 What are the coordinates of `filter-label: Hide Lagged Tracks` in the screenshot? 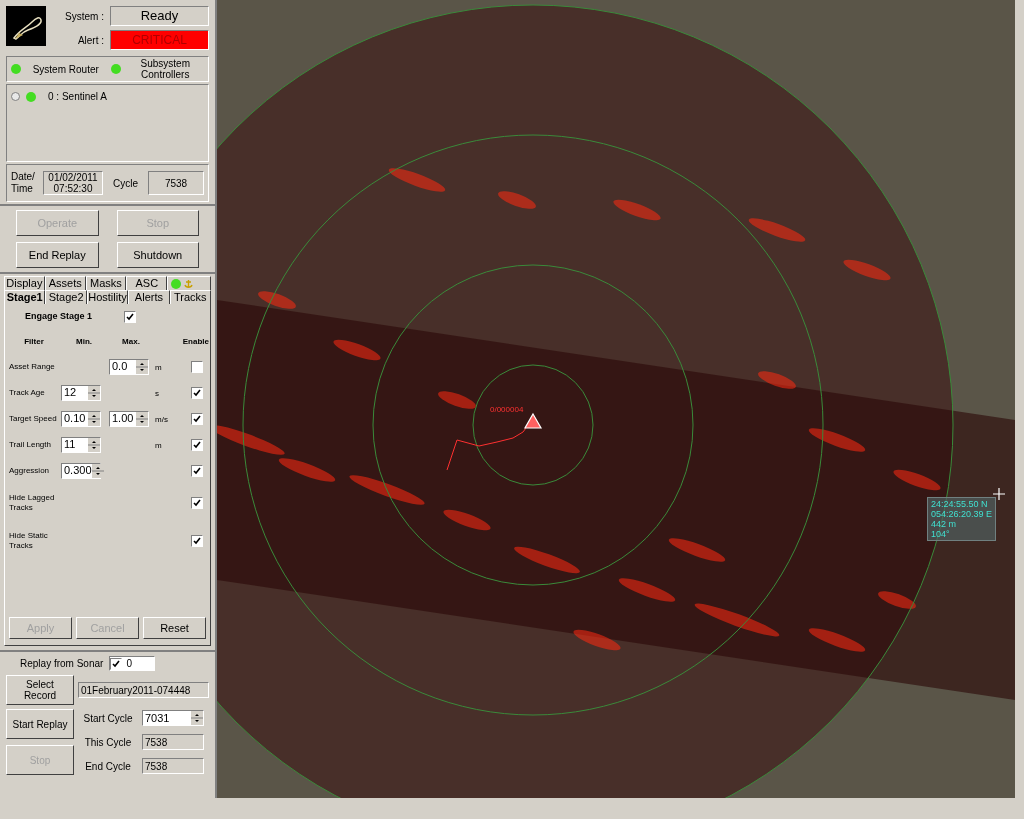 It's located at (32, 502).